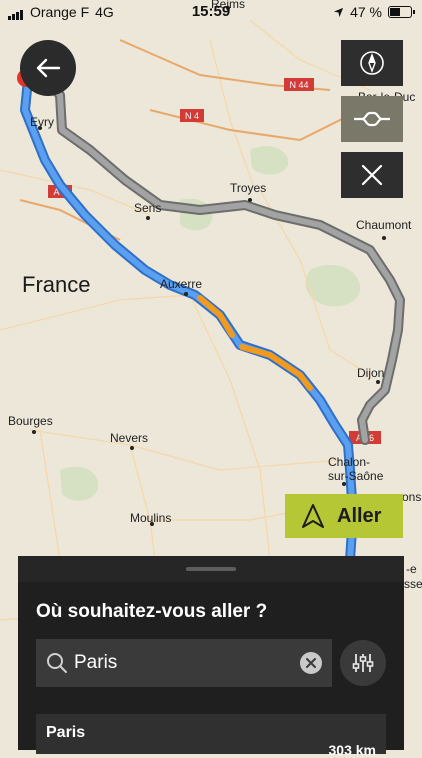 Image resolution: width=422 pixels, height=758 pixels. Describe the element at coordinates (401, 12) in the screenshot. I see `battery-icon` at that location.